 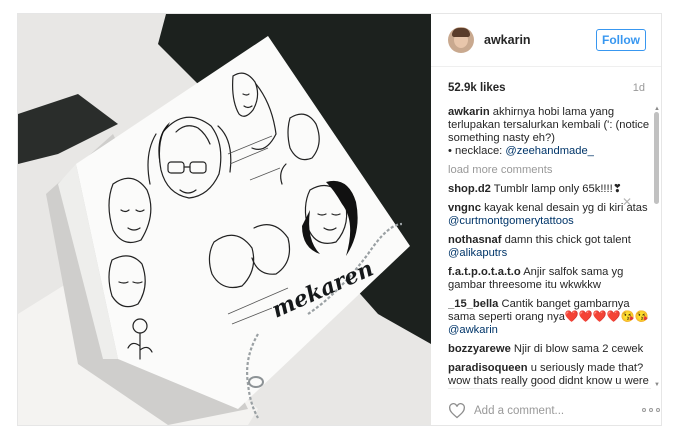 What do you see at coordinates (507, 40) in the screenshot?
I see `username-link: awkarin` at bounding box center [507, 40].